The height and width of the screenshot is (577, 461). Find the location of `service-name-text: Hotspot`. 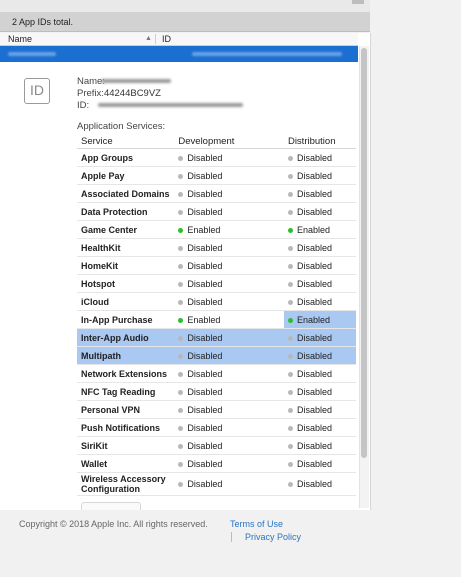

service-name-text: Hotspot is located at coordinates (98, 283).